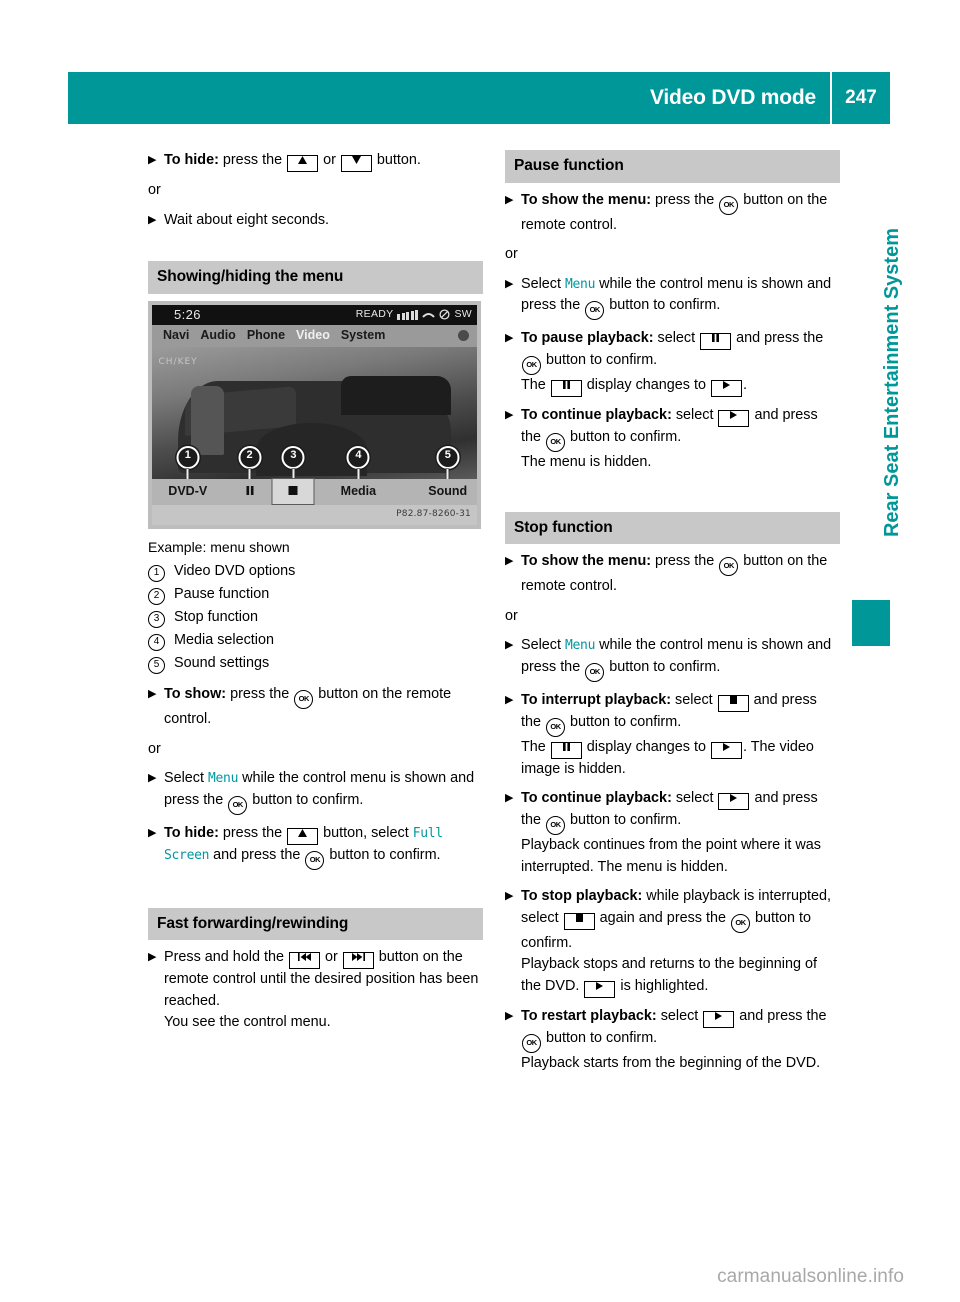 This screenshot has width=960, height=1302. I want to click on legend-item-2: 2 Pause function, so click(315, 594).